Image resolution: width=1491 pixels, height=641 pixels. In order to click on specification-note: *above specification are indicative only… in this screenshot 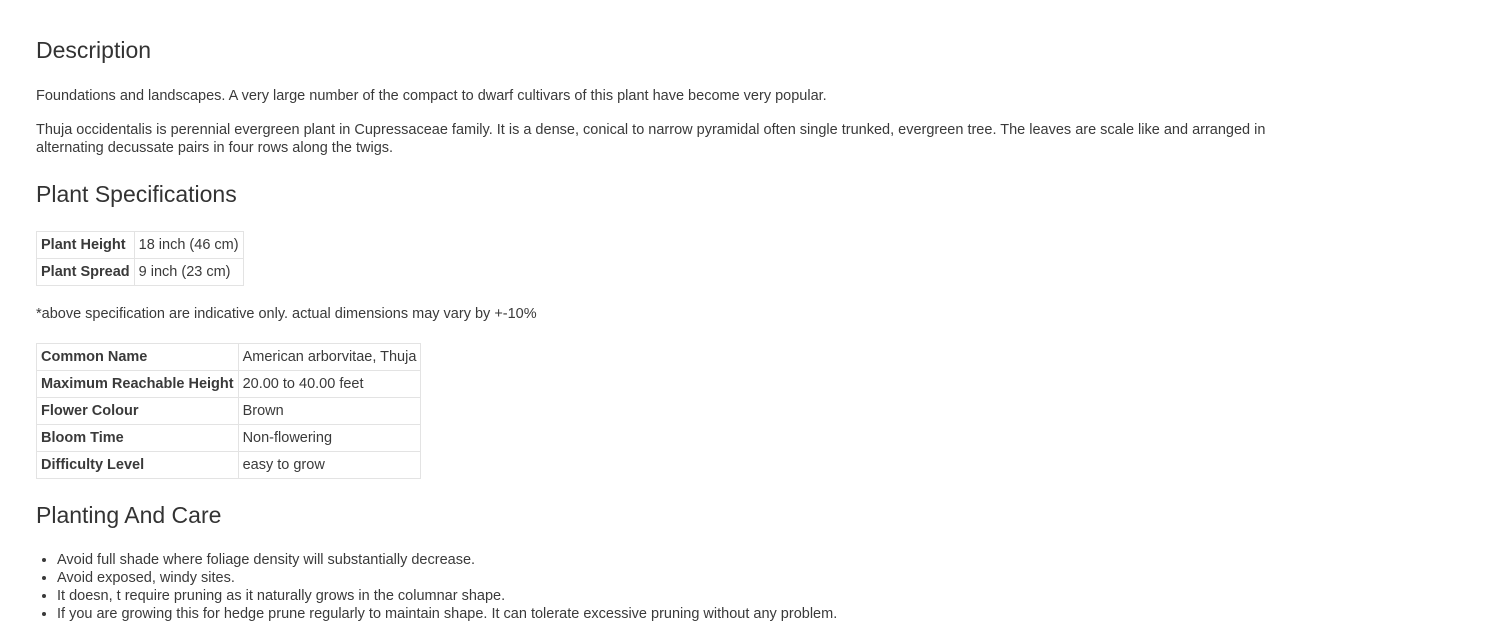, I will do `click(286, 314)`.